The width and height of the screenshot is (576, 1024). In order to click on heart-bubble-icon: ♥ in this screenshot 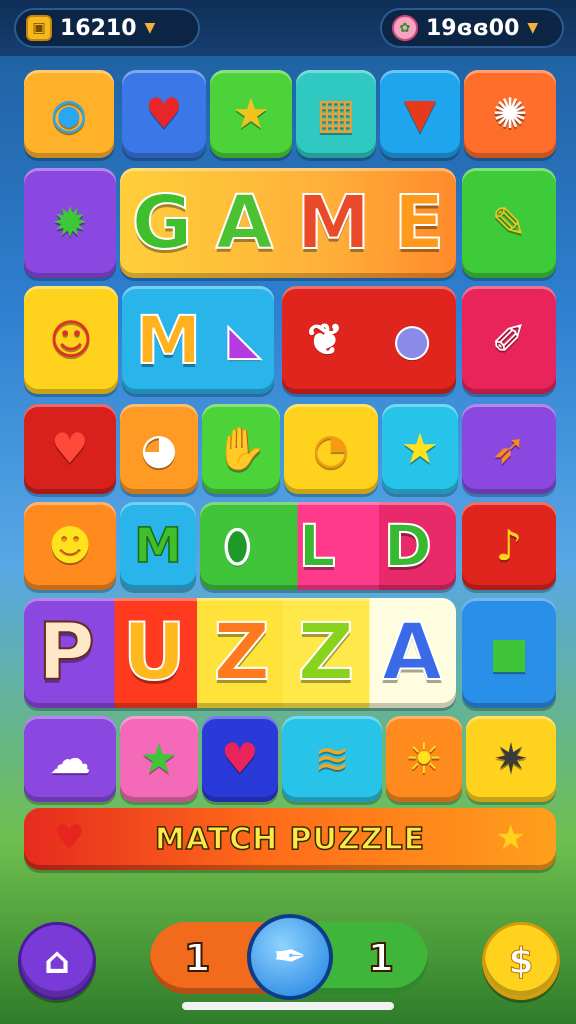, I will do `click(70, 448)`.